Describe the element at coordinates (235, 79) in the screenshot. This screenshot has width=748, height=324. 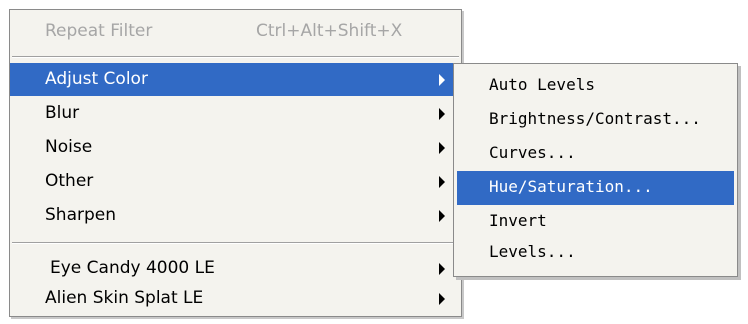
I see `menu-item-adjust-color: Adjust Color` at that location.